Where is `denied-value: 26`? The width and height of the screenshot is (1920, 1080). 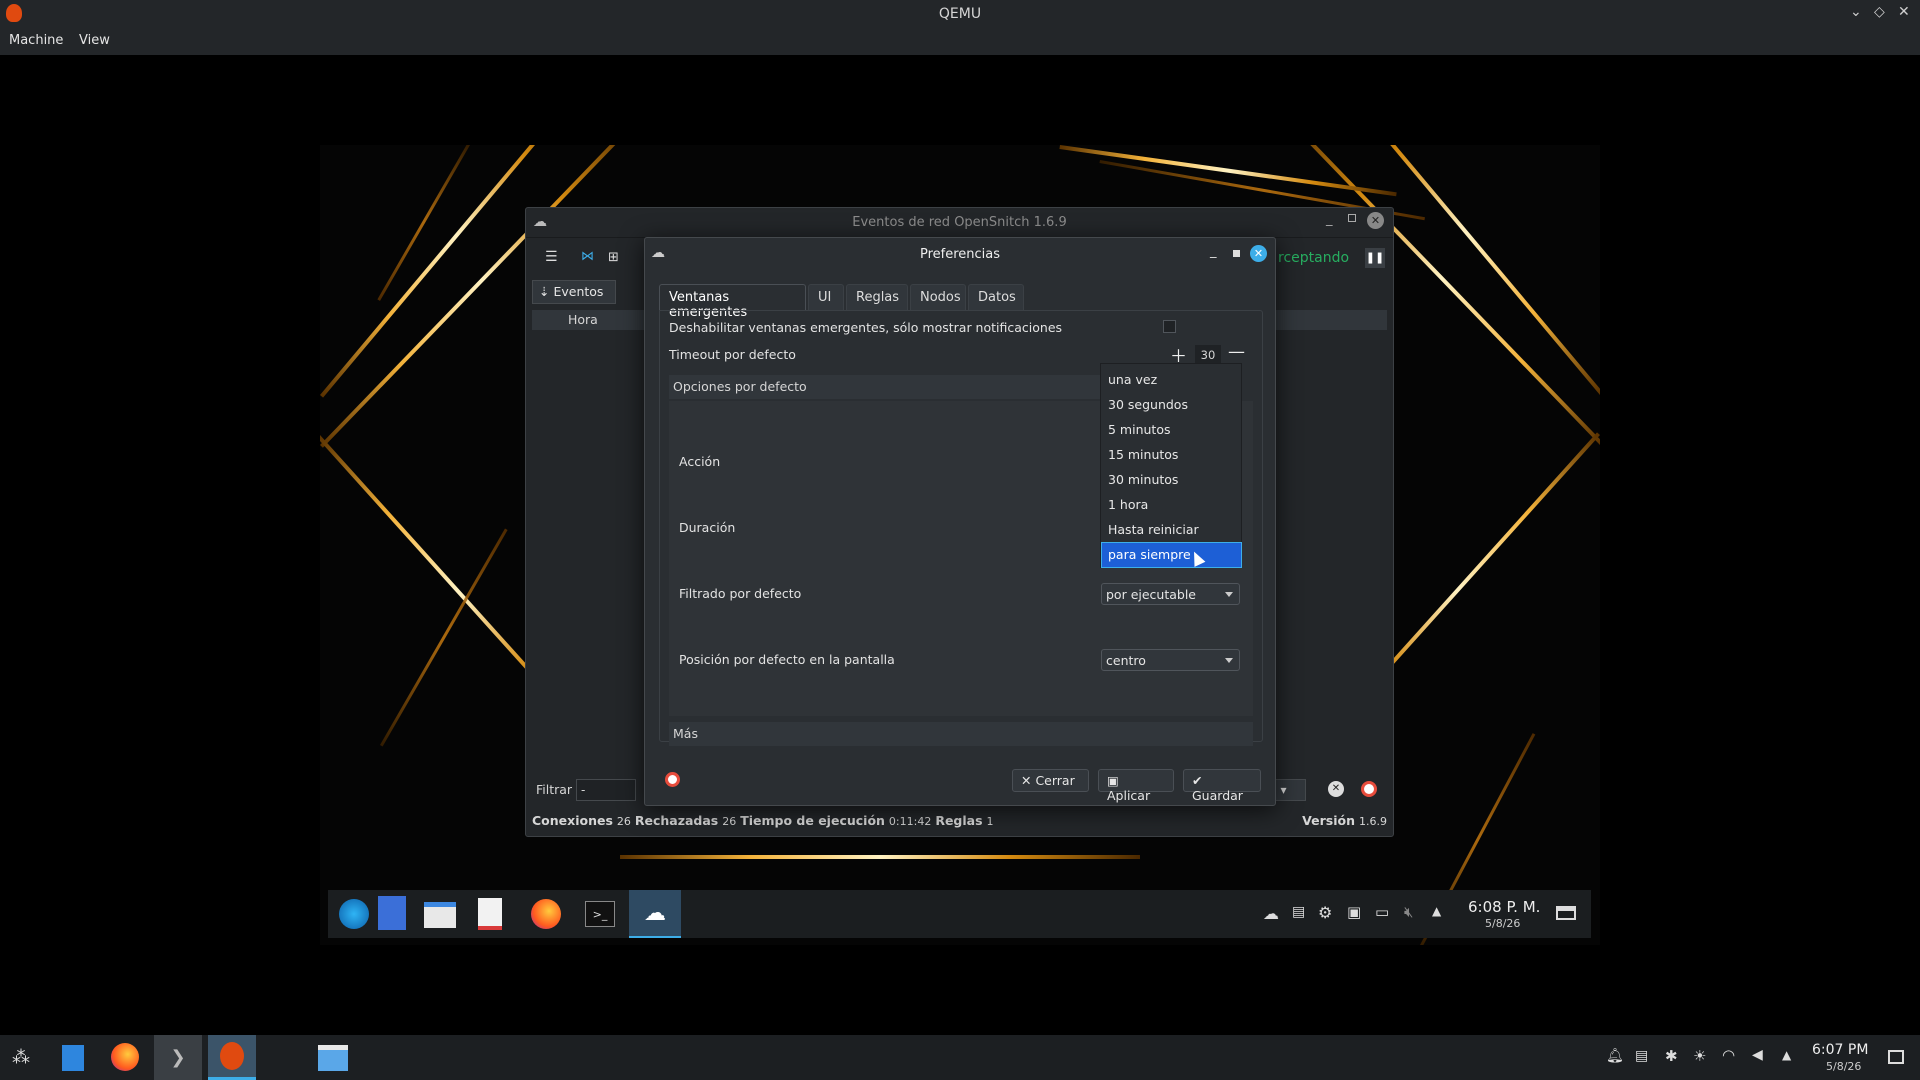 denied-value: 26 is located at coordinates (729, 821).